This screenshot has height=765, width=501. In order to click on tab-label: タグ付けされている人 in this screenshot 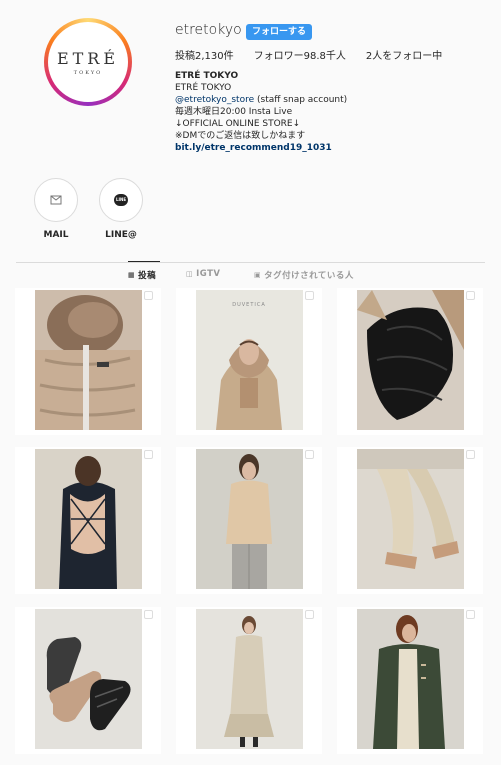, I will do `click(309, 276)`.